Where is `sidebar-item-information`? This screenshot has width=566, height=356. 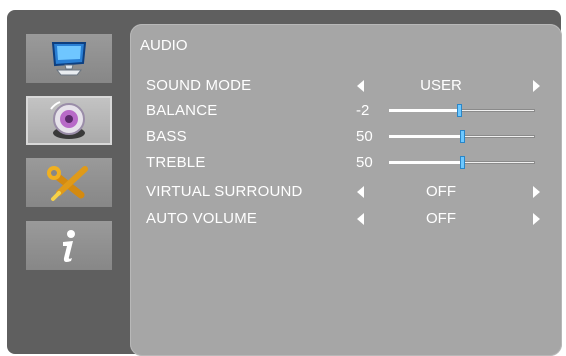 sidebar-item-information is located at coordinates (69, 245).